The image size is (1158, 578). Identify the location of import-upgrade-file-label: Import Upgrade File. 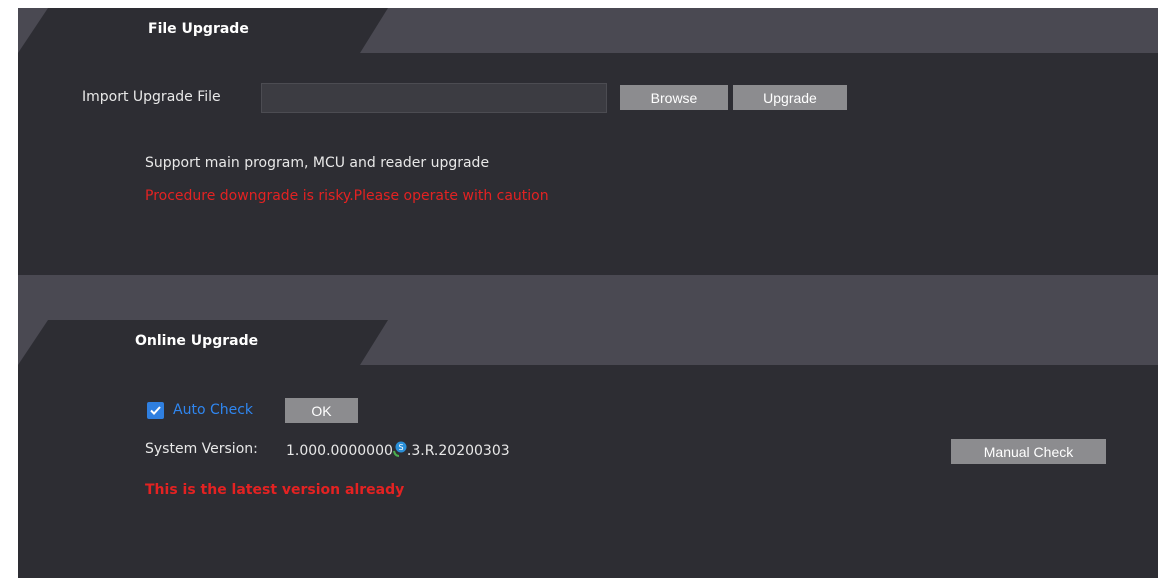
(151, 97).